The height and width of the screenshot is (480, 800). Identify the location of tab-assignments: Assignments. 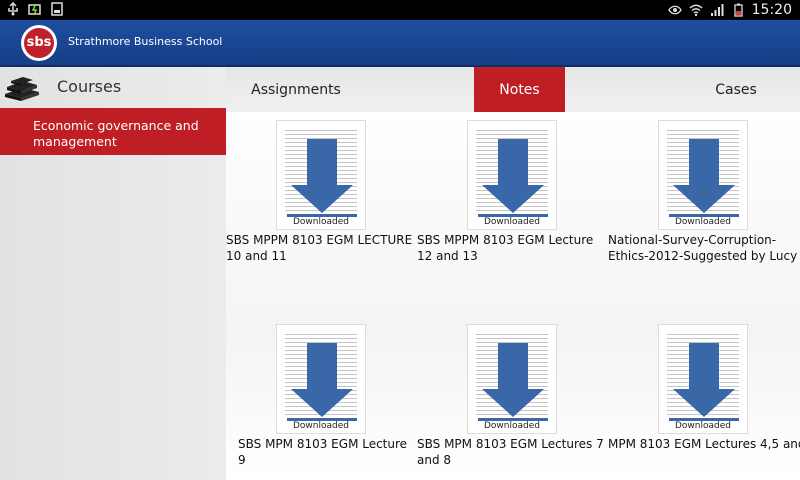
(296, 89).